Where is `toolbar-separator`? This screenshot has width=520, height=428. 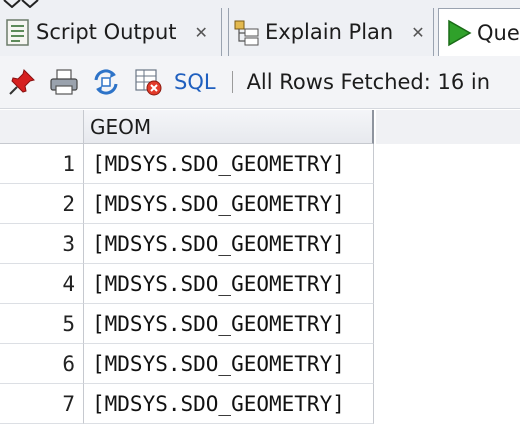
toolbar-separator is located at coordinates (232, 82).